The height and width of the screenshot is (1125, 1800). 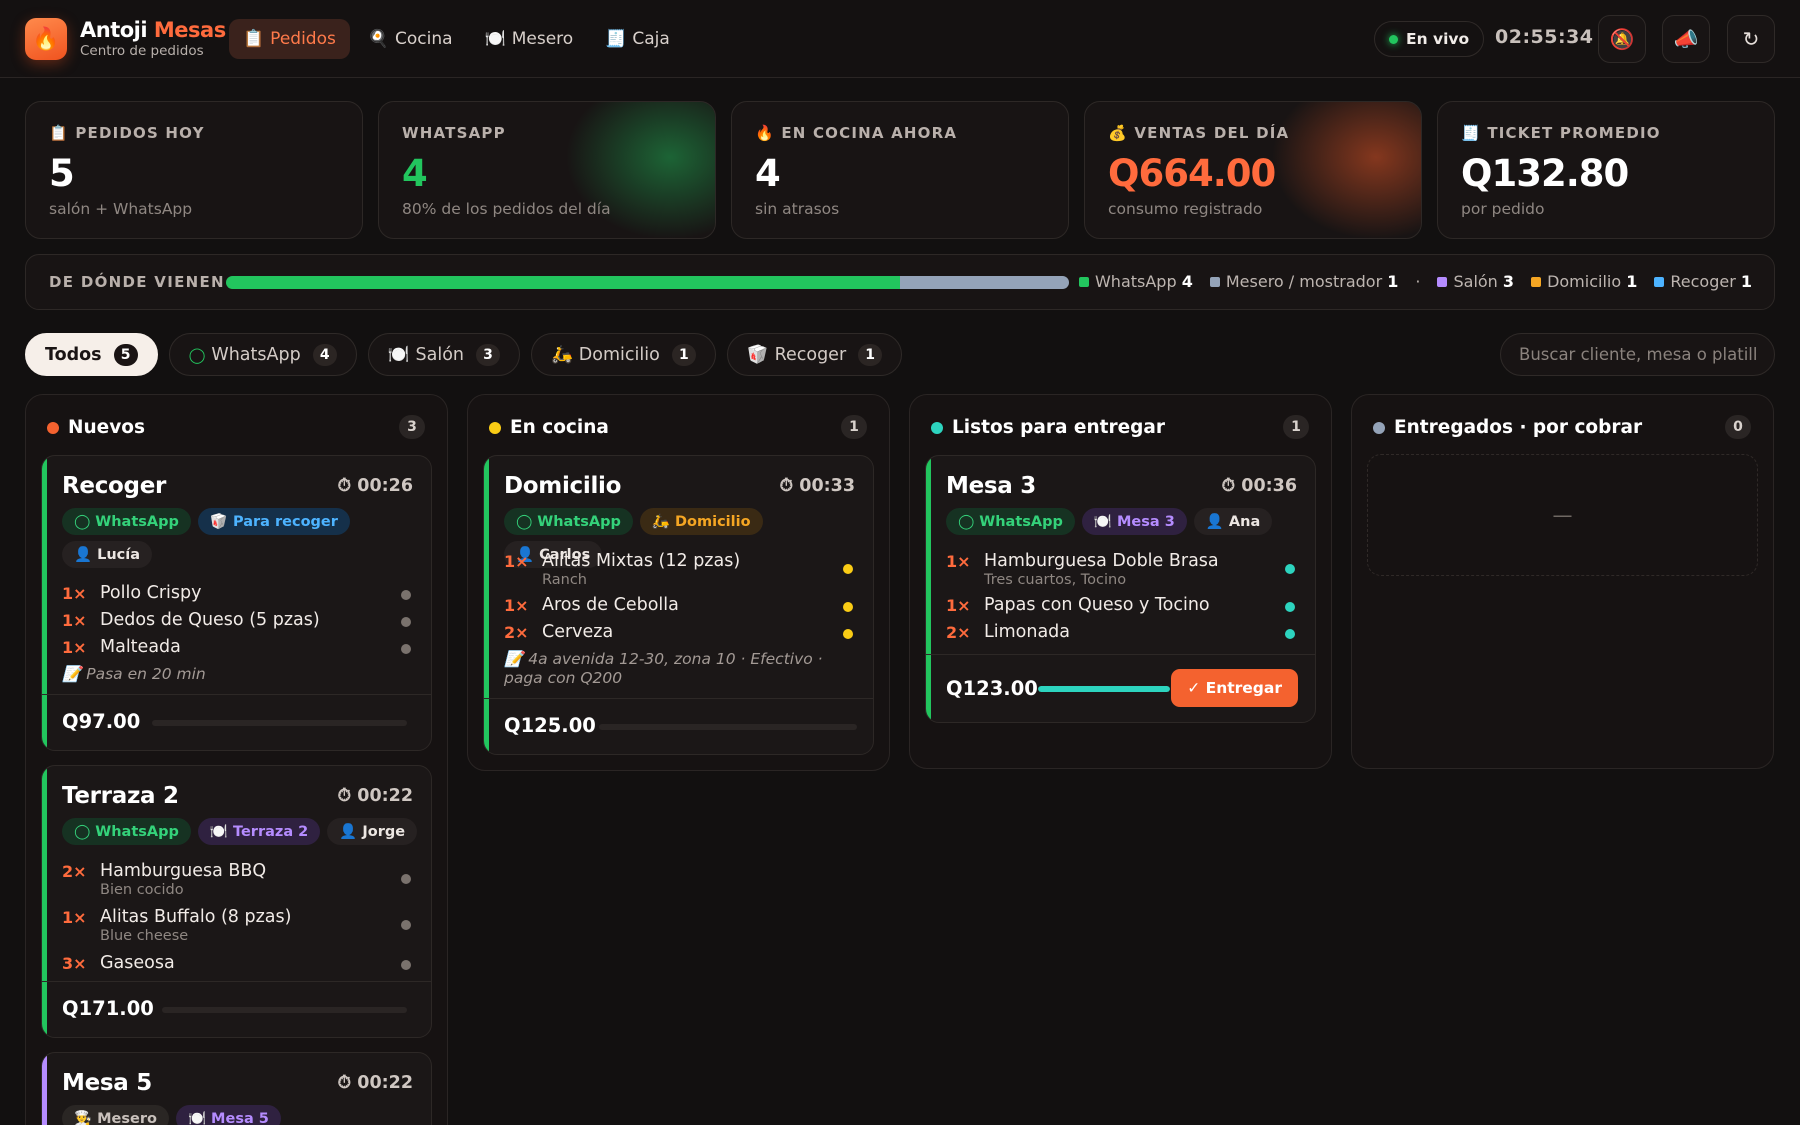 I want to click on nav-tab-mesero: 🍽️ Mesero, so click(x=529, y=39).